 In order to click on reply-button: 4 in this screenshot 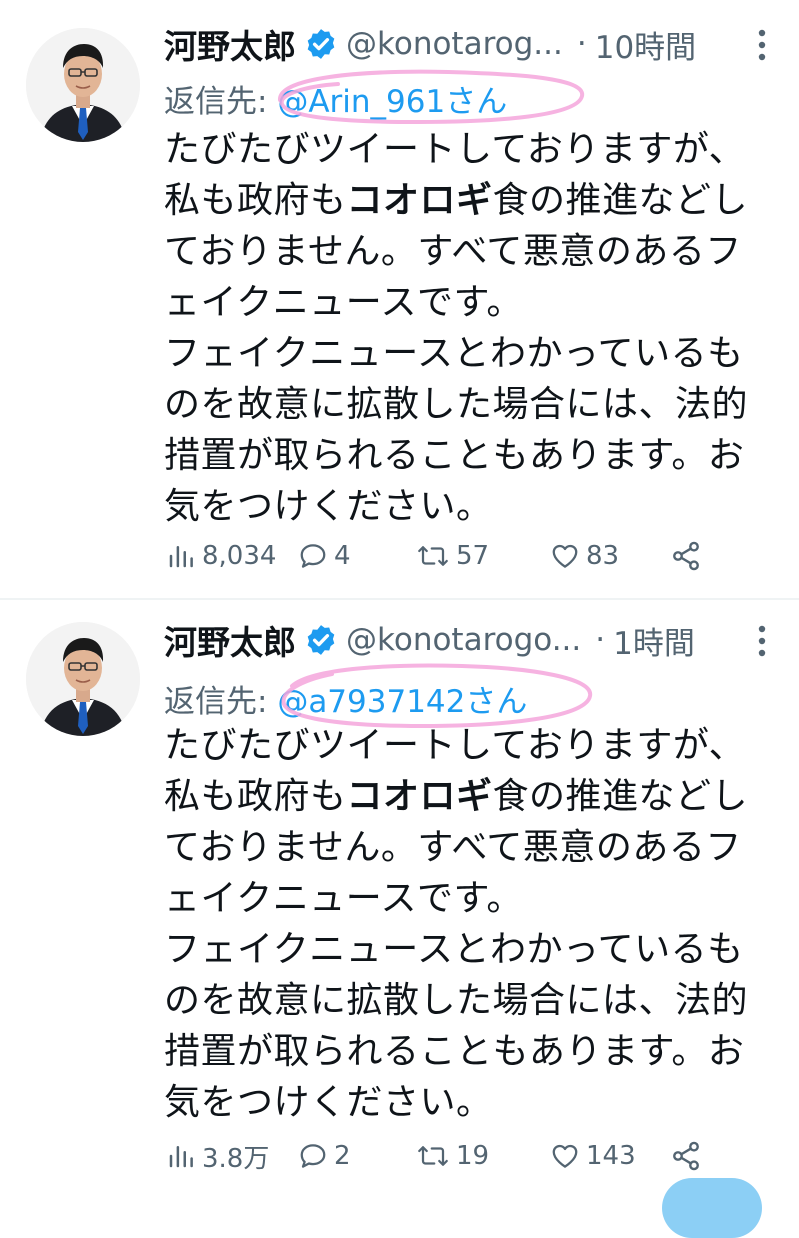, I will do `click(324, 556)`.